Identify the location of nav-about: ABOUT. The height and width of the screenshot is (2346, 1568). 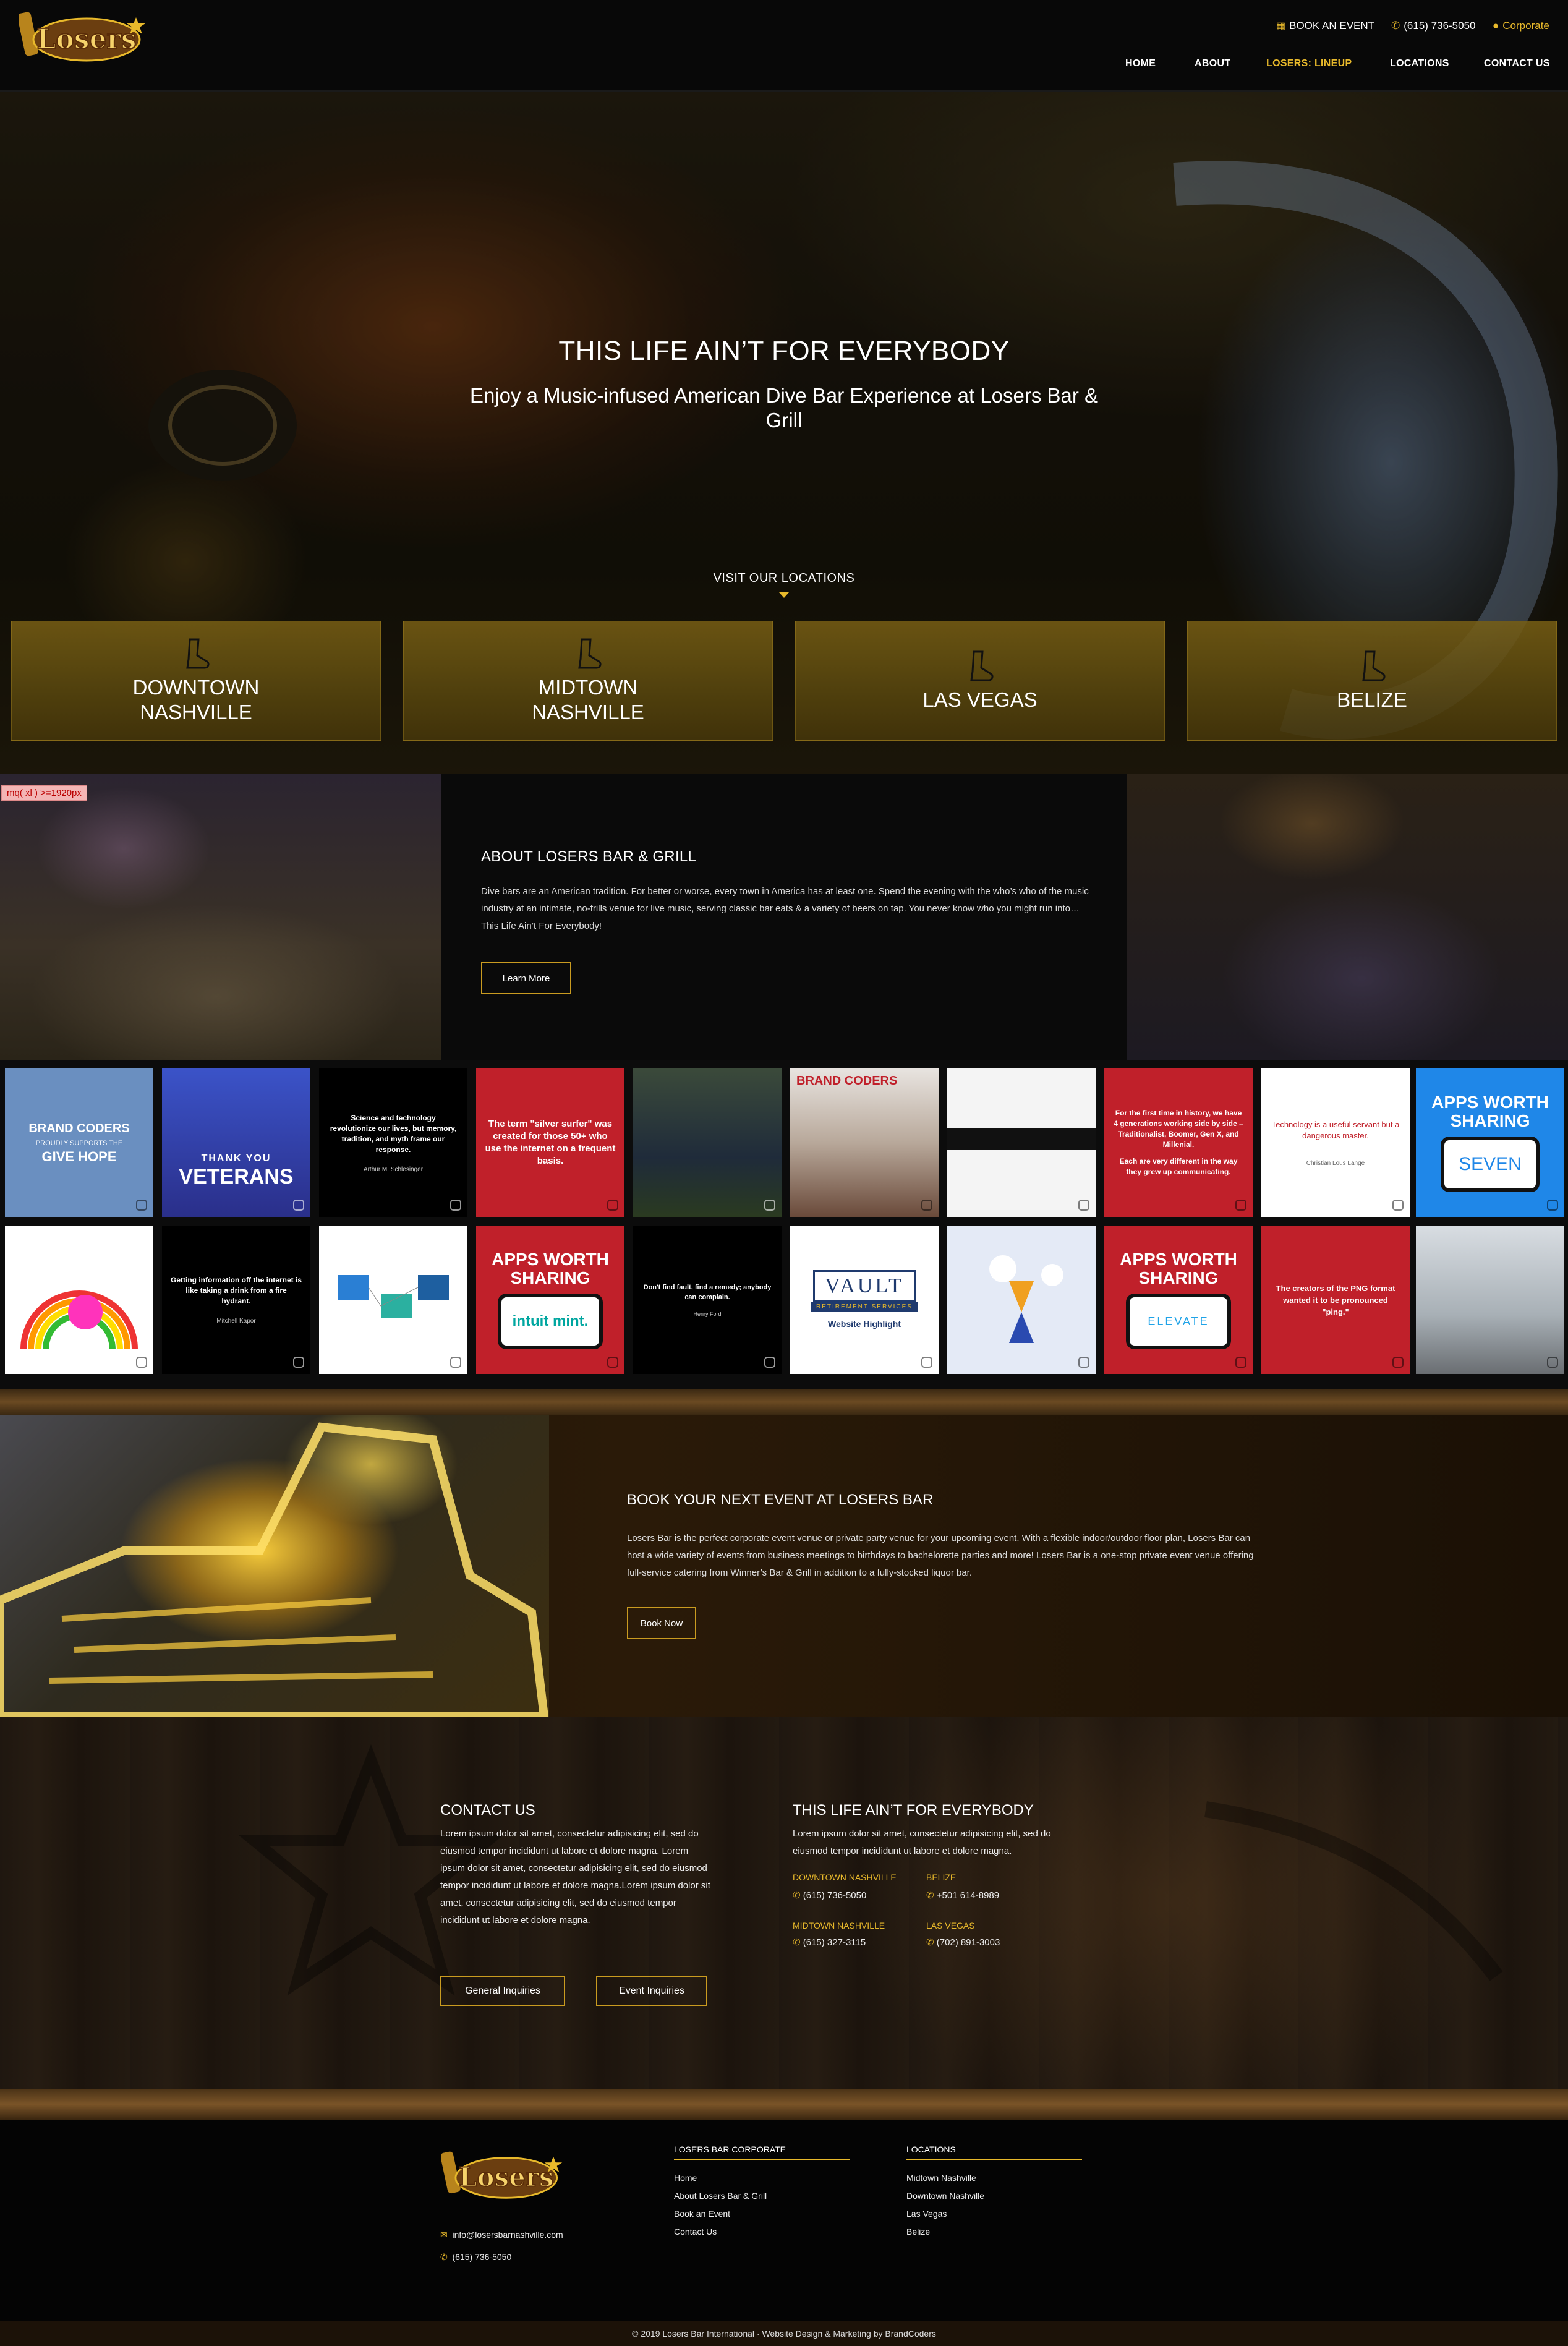
(1212, 63).